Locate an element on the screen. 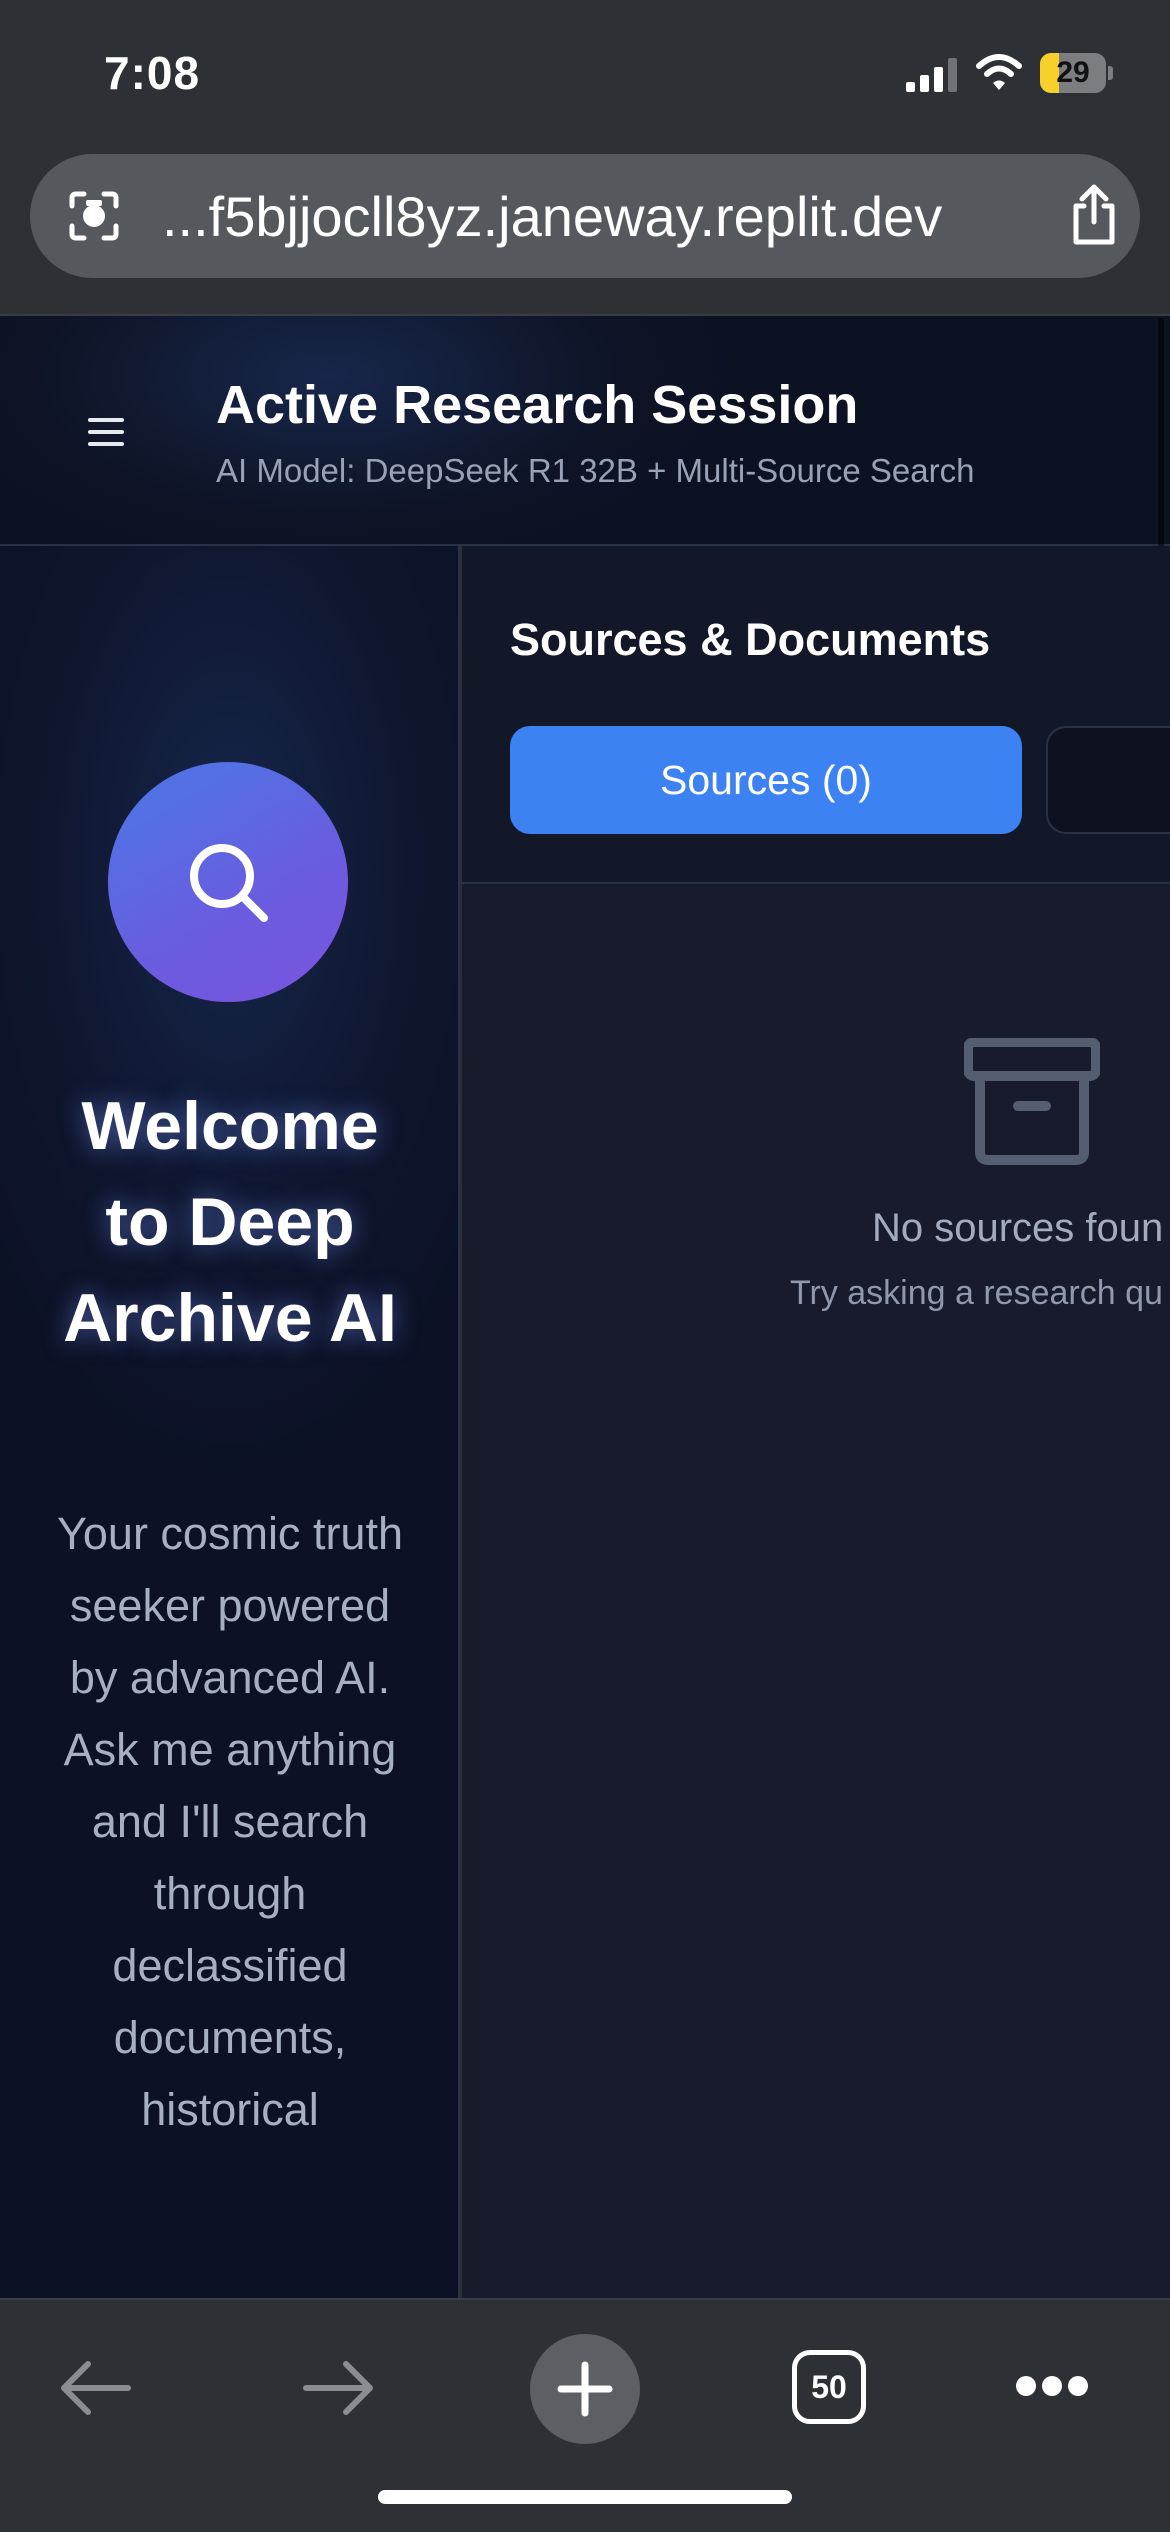 The height and width of the screenshot is (2532, 1170). url-text: ...f5bjjocll8yz.janeway.replit.dev is located at coordinates (607, 216).